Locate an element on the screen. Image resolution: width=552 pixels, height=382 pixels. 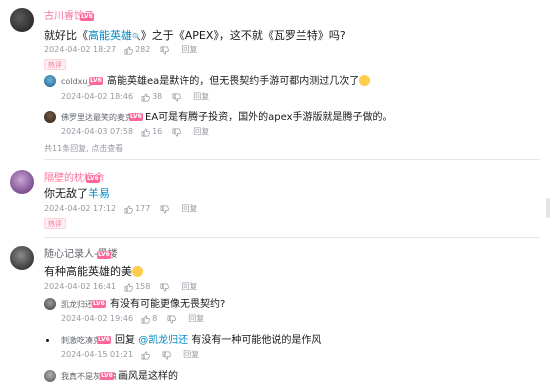
timestamp: 2024-04-15 01:21 is located at coordinates (97, 354).